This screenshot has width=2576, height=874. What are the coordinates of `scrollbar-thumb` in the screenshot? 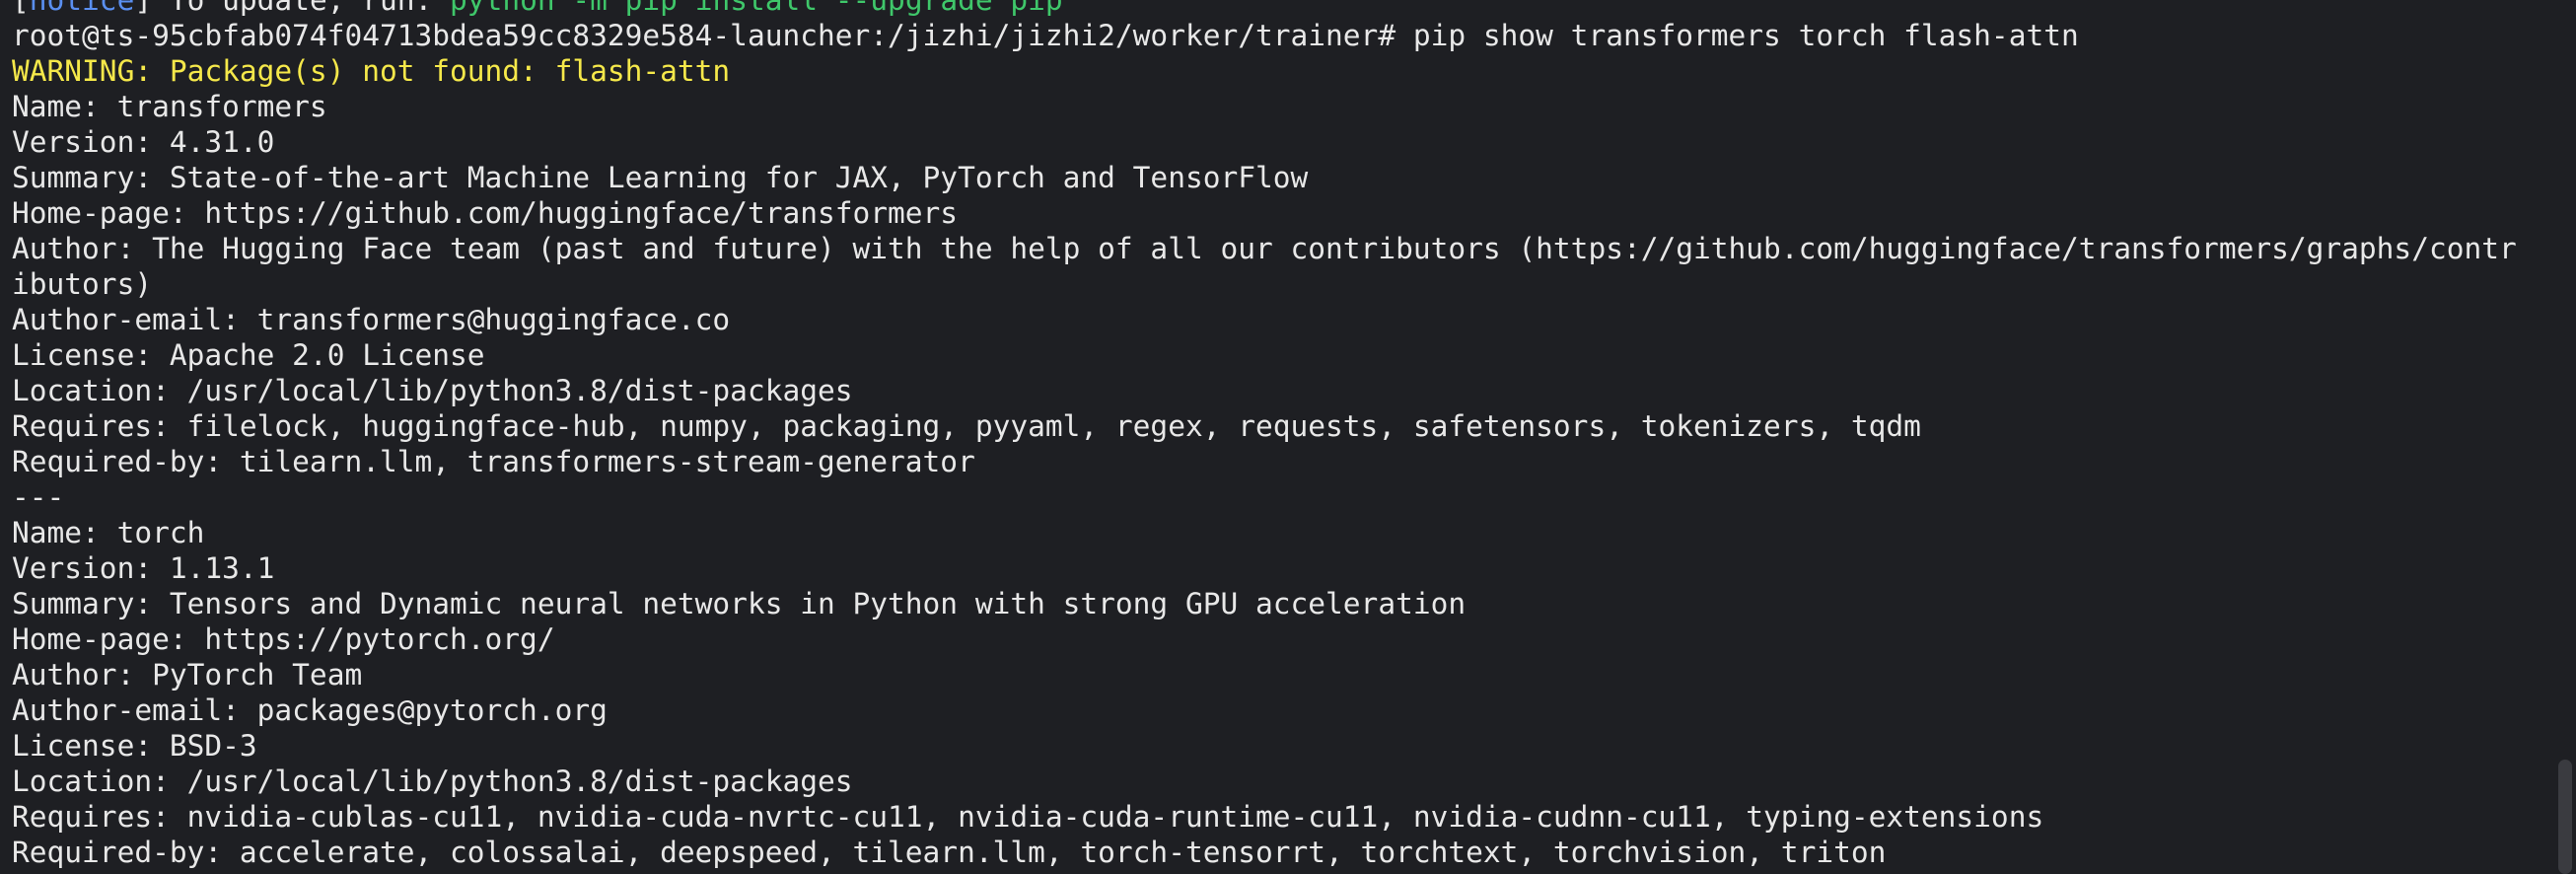 It's located at (2565, 817).